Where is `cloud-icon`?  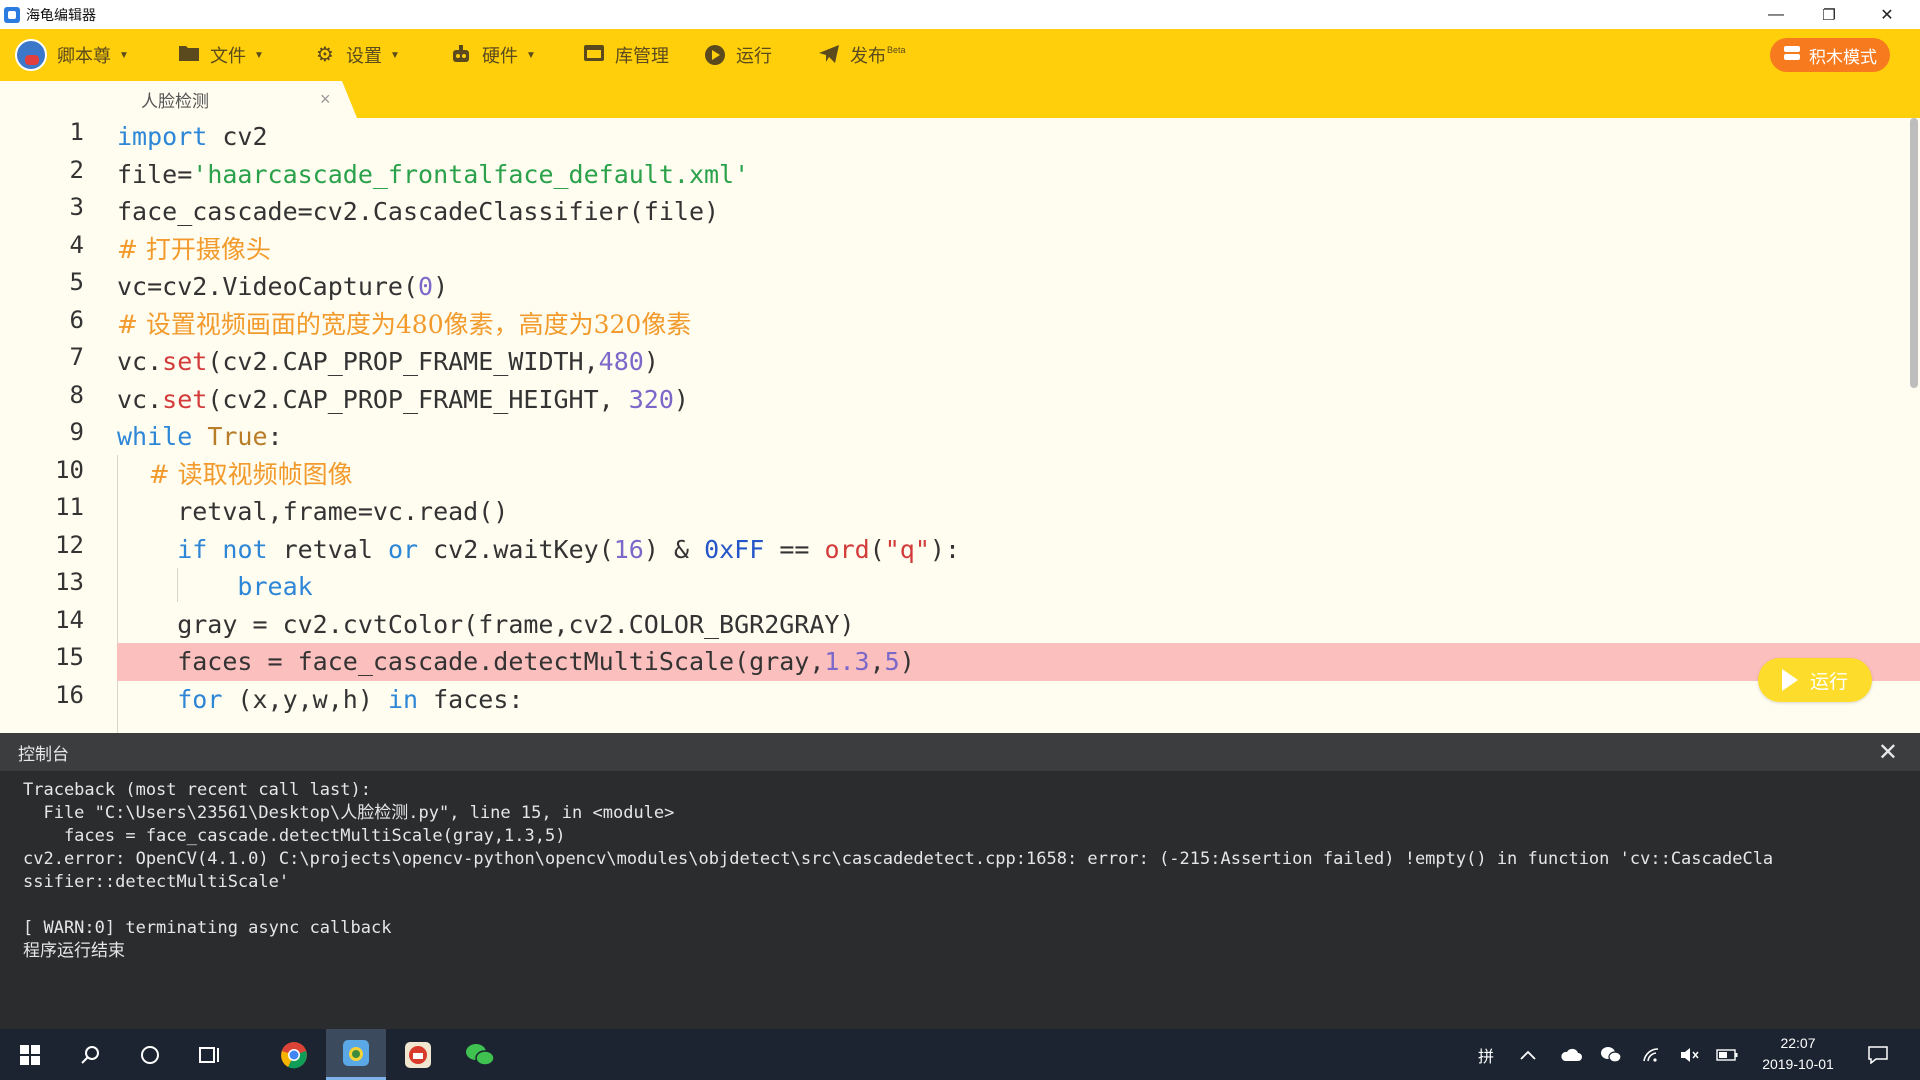
cloud-icon is located at coordinates (1571, 1054).